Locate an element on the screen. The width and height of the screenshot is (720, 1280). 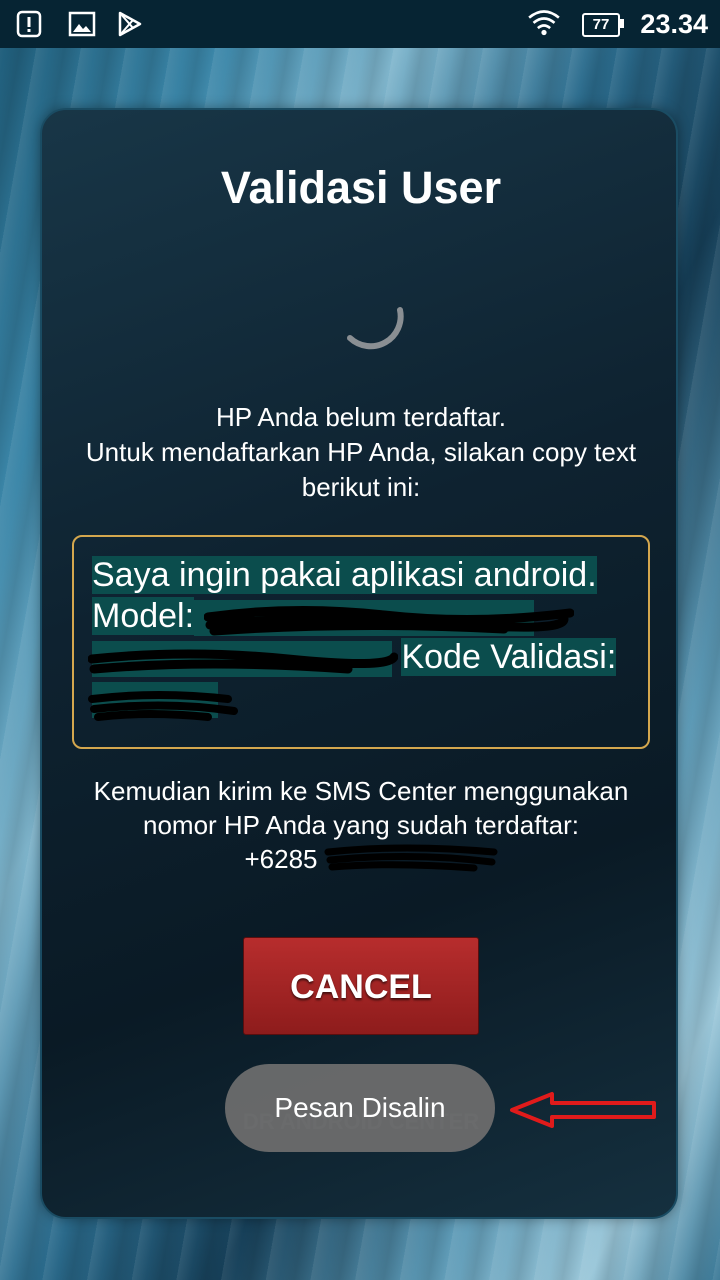
dialog-title: Validasi User is located at coordinates (361, 187).